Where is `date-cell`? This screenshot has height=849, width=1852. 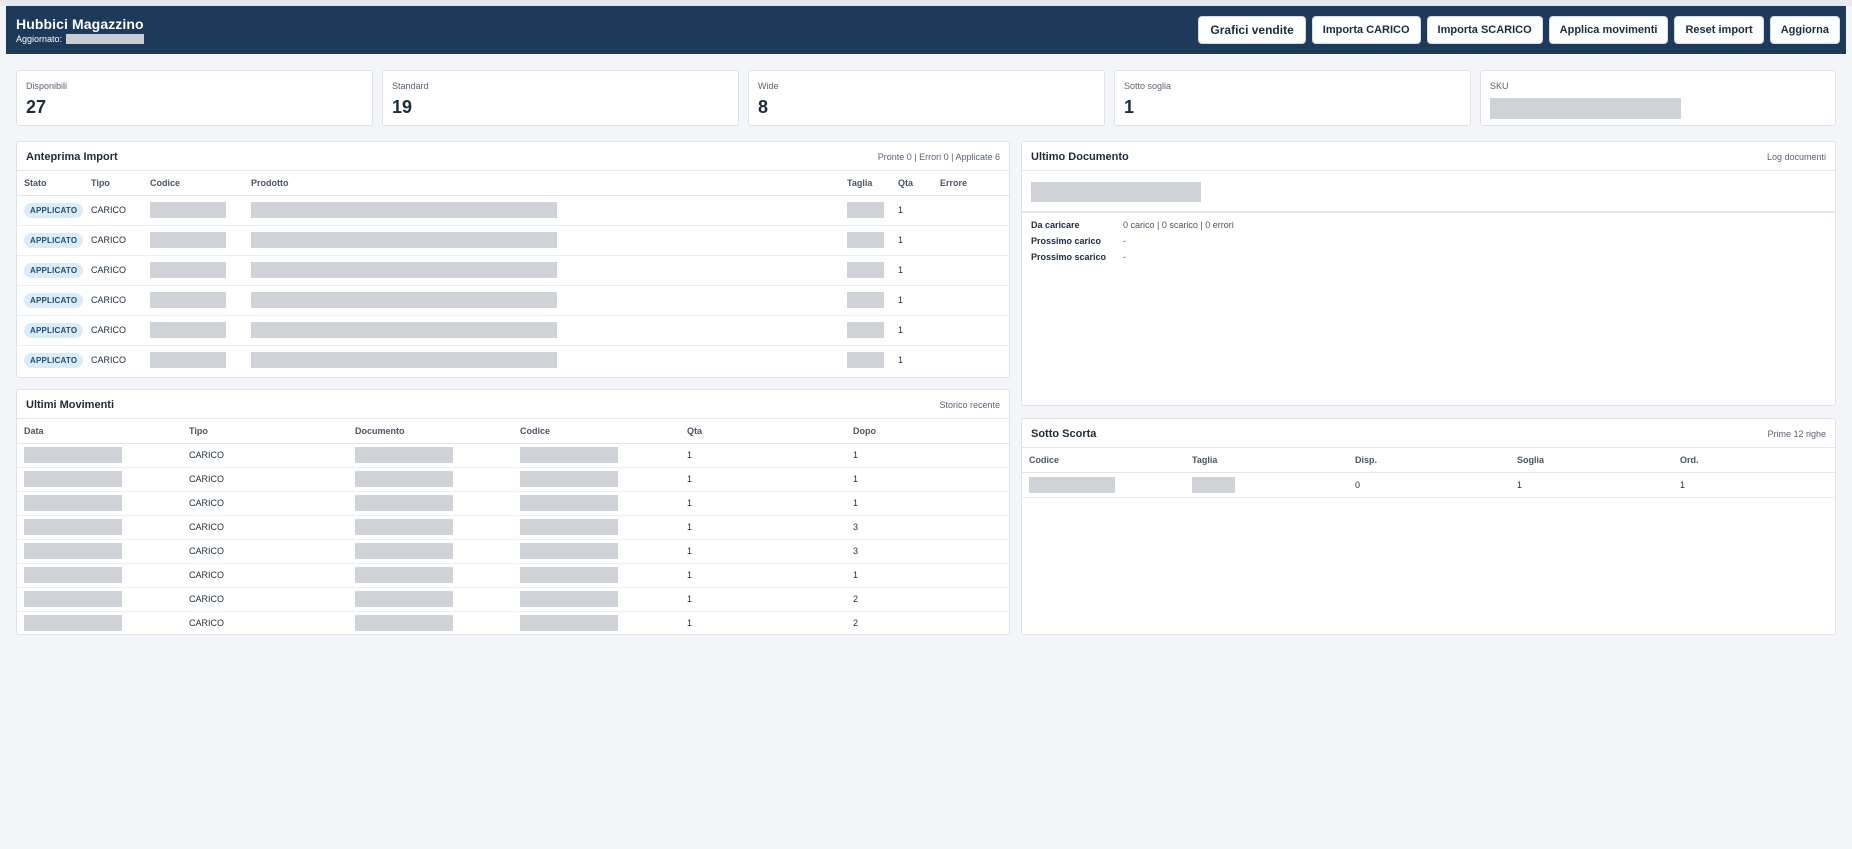
date-cell is located at coordinates (99, 455).